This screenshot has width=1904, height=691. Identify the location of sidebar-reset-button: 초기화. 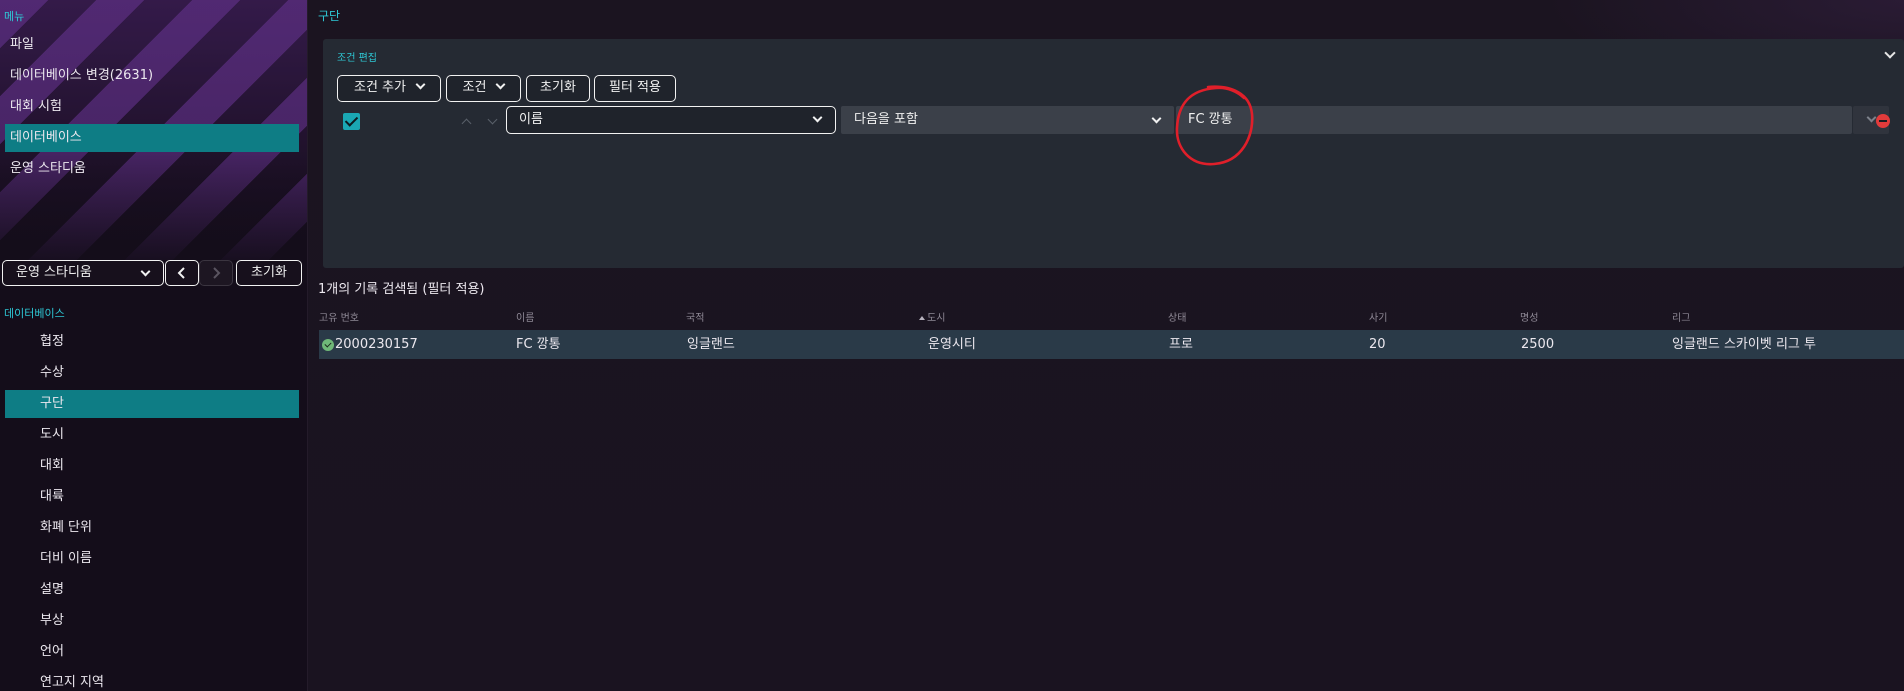
(269, 273).